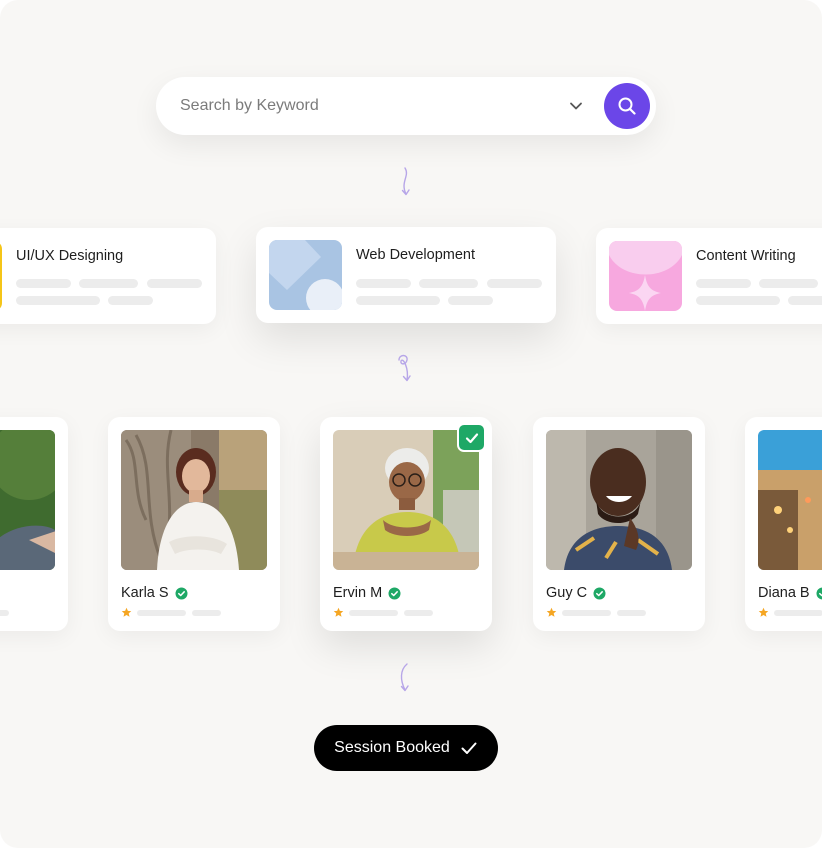  What do you see at coordinates (154, 593) in the screenshot?
I see `mentor-name: Karla S` at bounding box center [154, 593].